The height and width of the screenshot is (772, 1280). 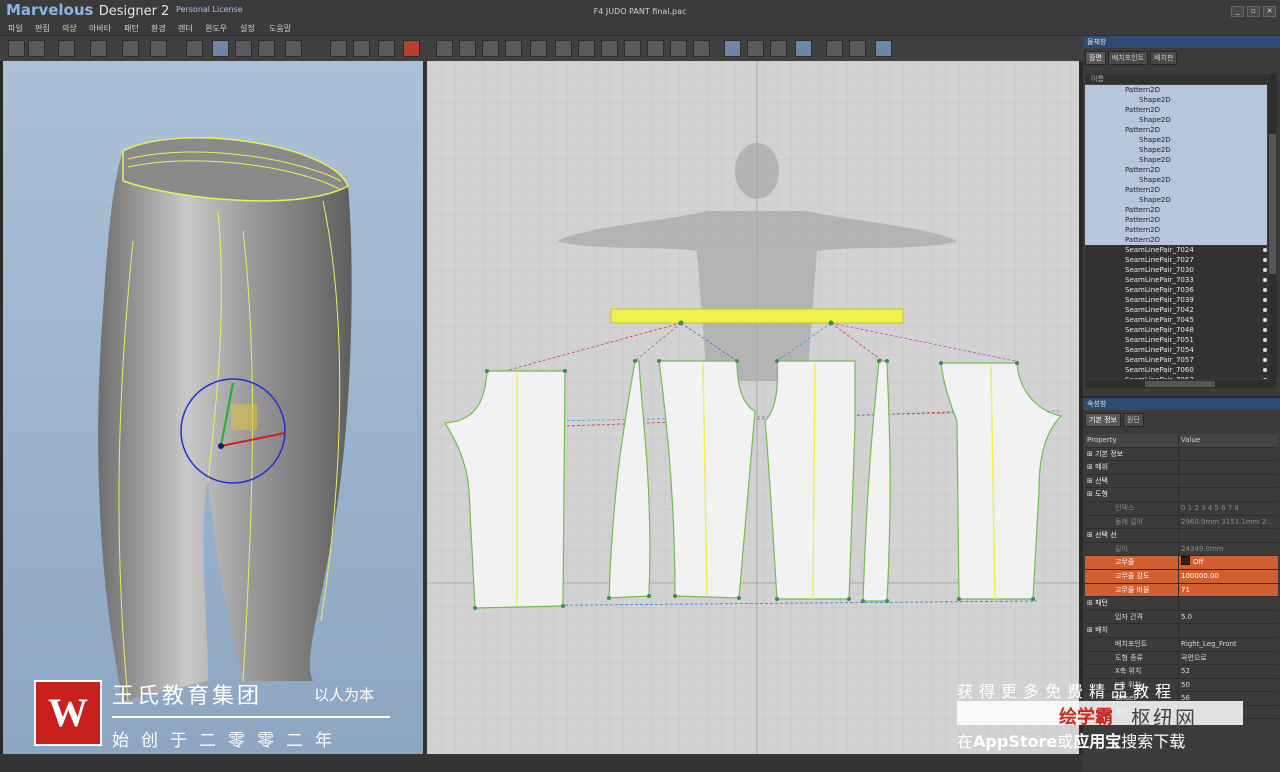 What do you see at coordinates (1228, 576) in the screenshot?
I see `property-value: 100000.00` at bounding box center [1228, 576].